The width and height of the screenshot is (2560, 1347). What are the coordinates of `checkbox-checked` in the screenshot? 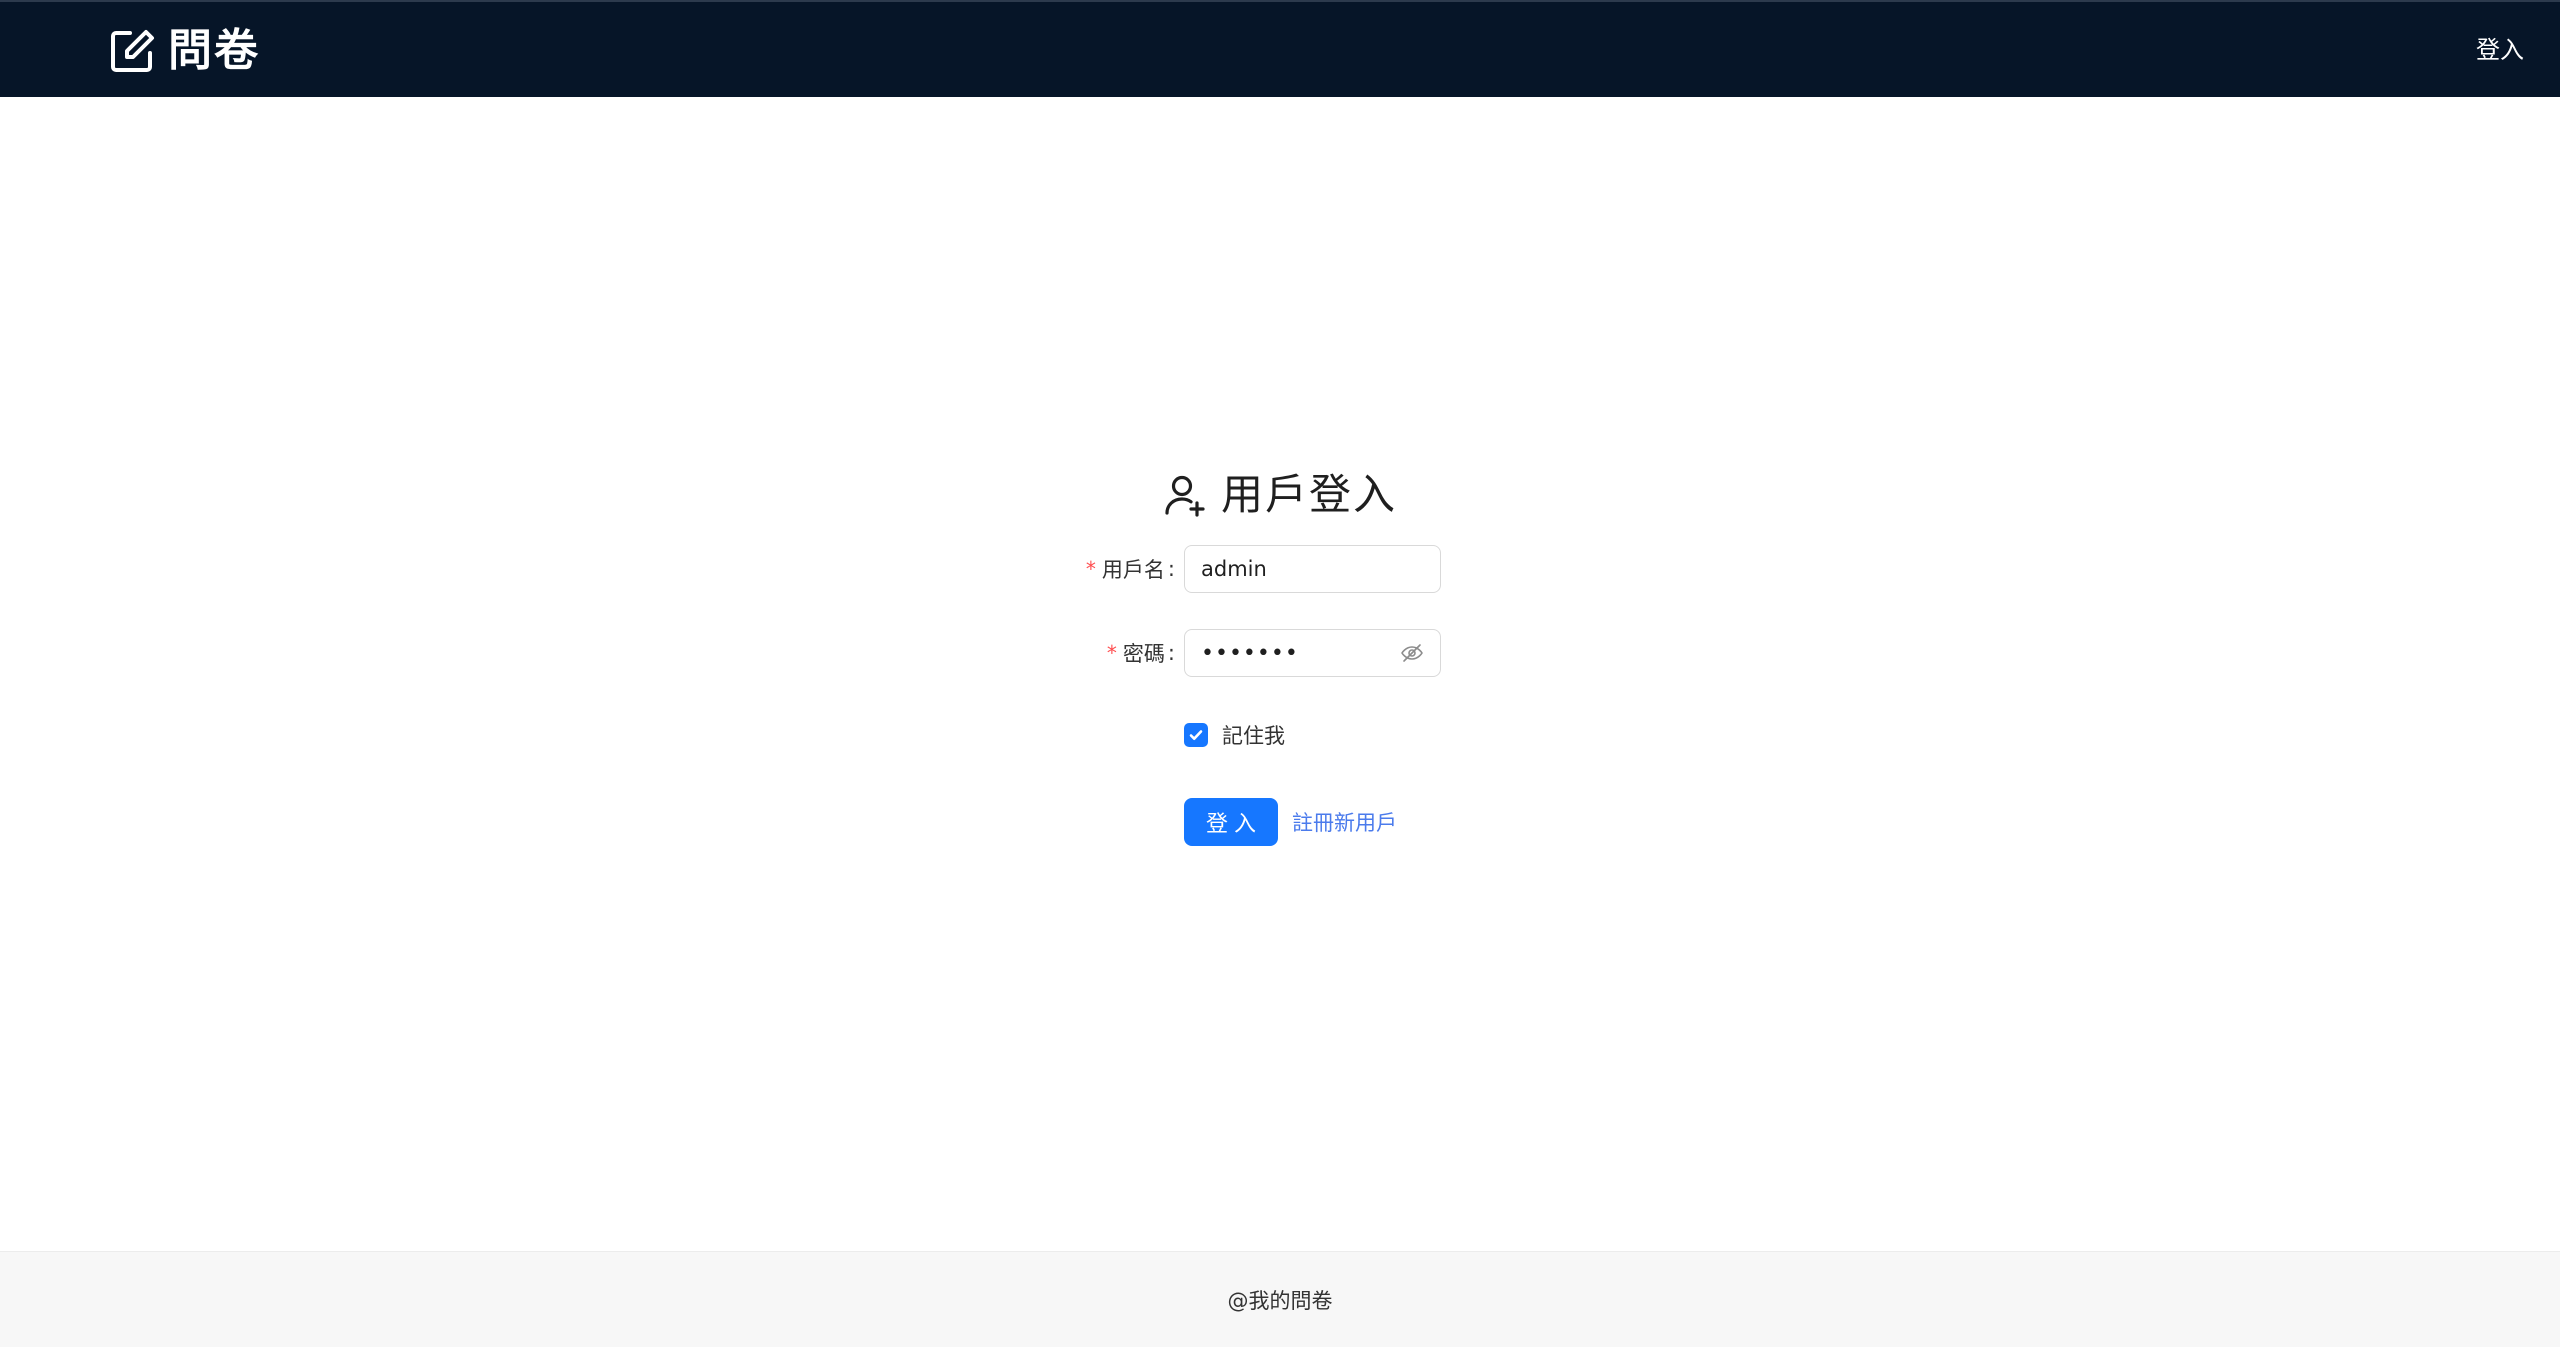 It's located at (1196, 735).